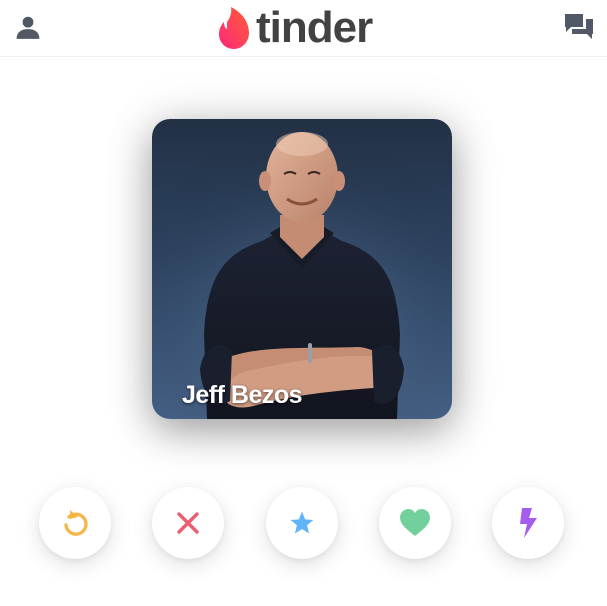  I want to click on top-nav-bar: tinder, so click(303, 28).